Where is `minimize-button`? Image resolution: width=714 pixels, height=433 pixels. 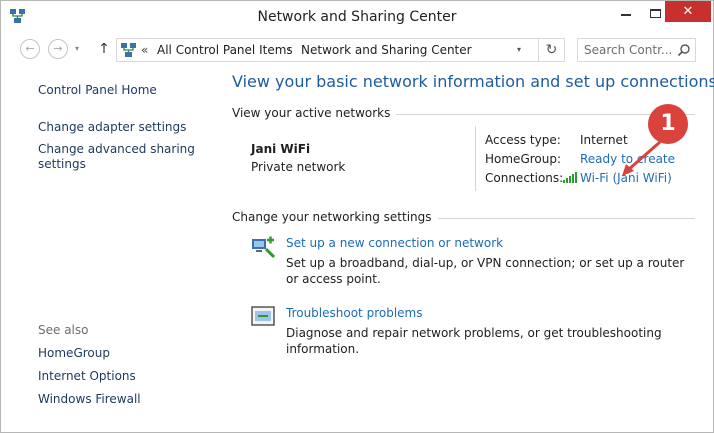 minimize-button is located at coordinates (626, 15).